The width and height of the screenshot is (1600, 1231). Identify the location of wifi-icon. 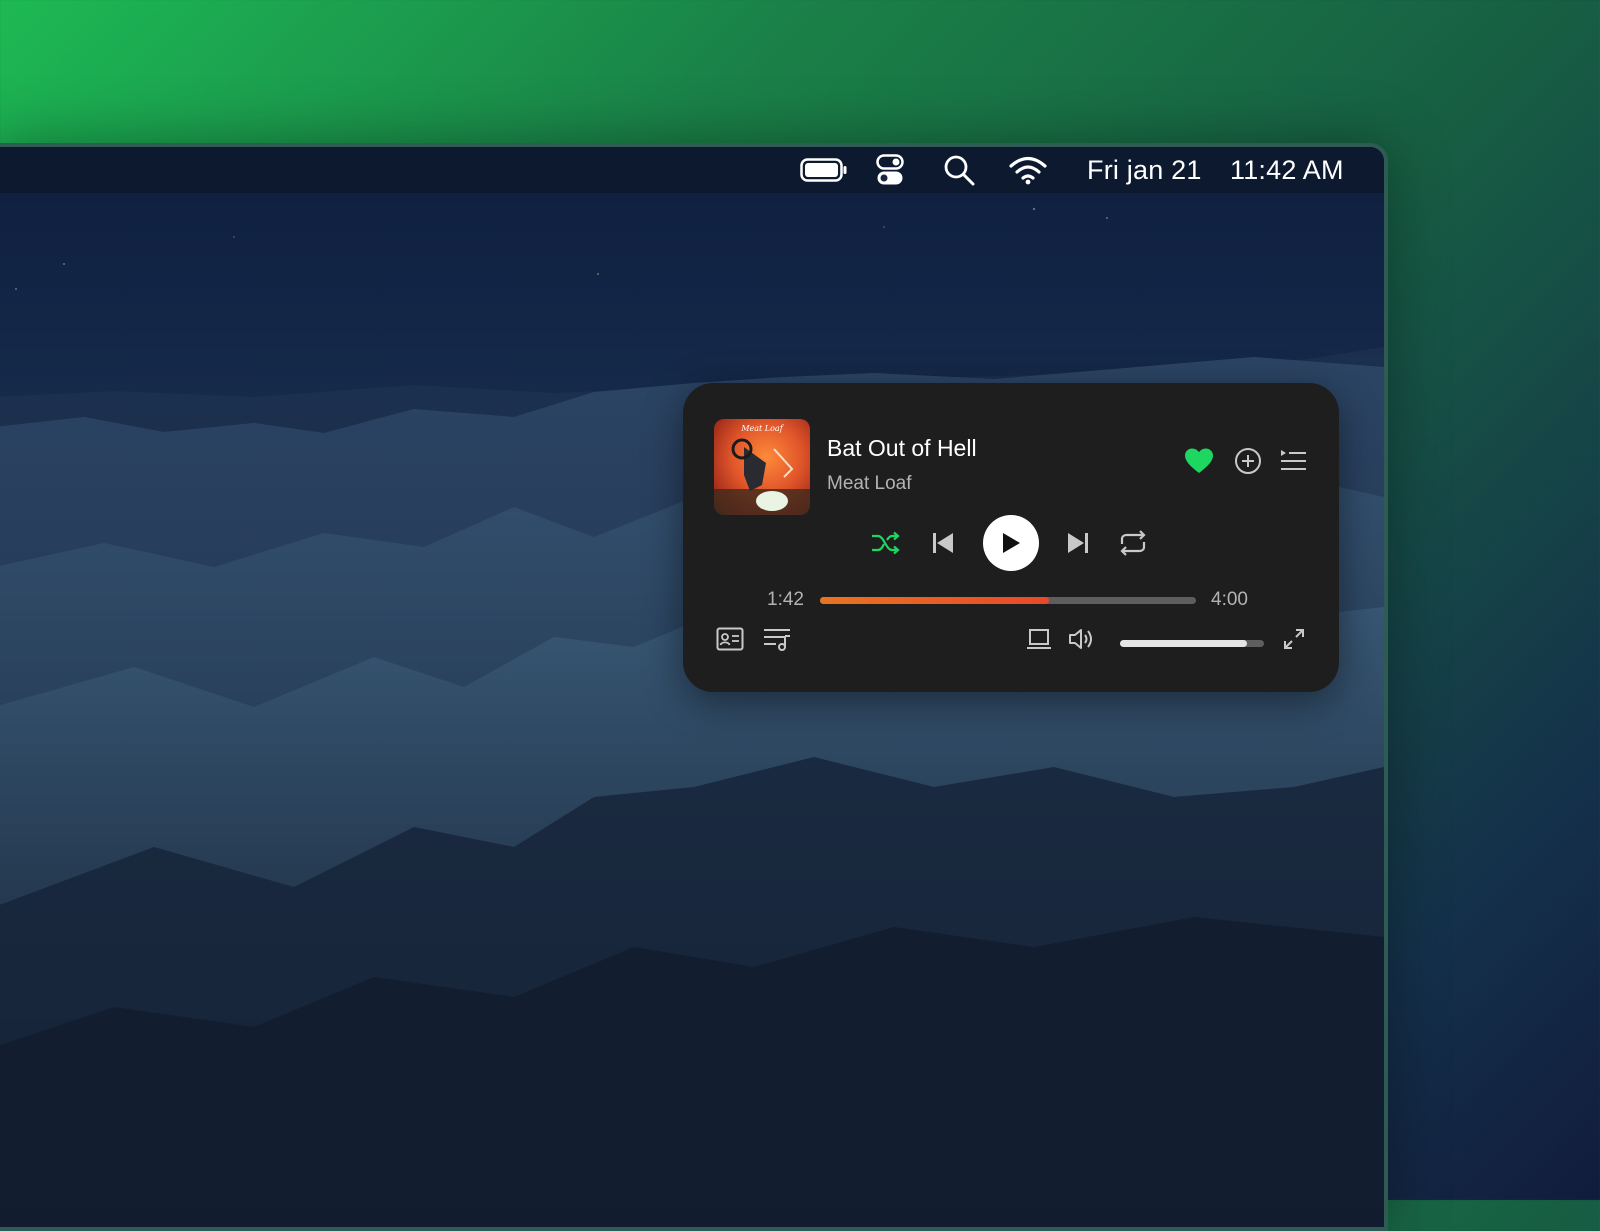
(1028, 170).